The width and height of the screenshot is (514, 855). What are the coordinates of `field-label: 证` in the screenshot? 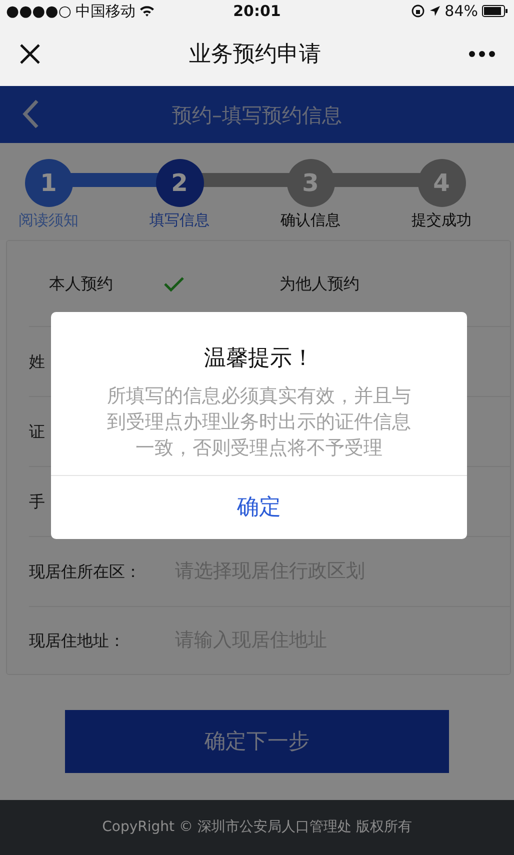 It's located at (37, 431).